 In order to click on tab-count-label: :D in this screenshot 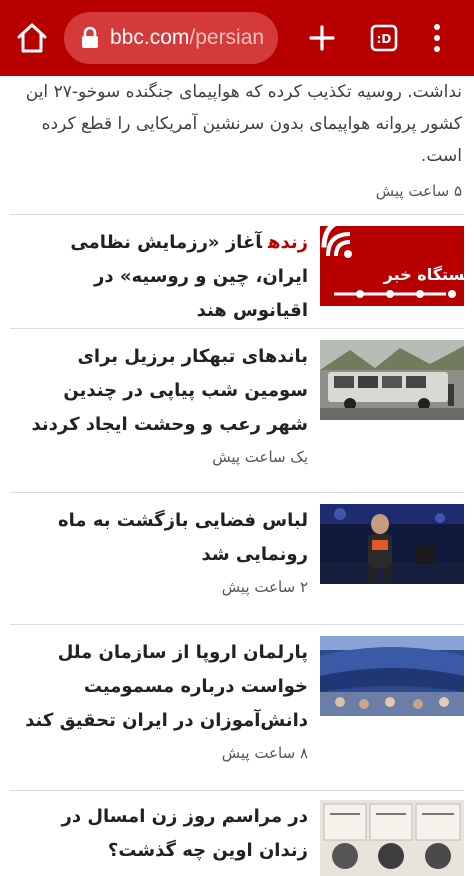, I will do `click(384, 39)`.